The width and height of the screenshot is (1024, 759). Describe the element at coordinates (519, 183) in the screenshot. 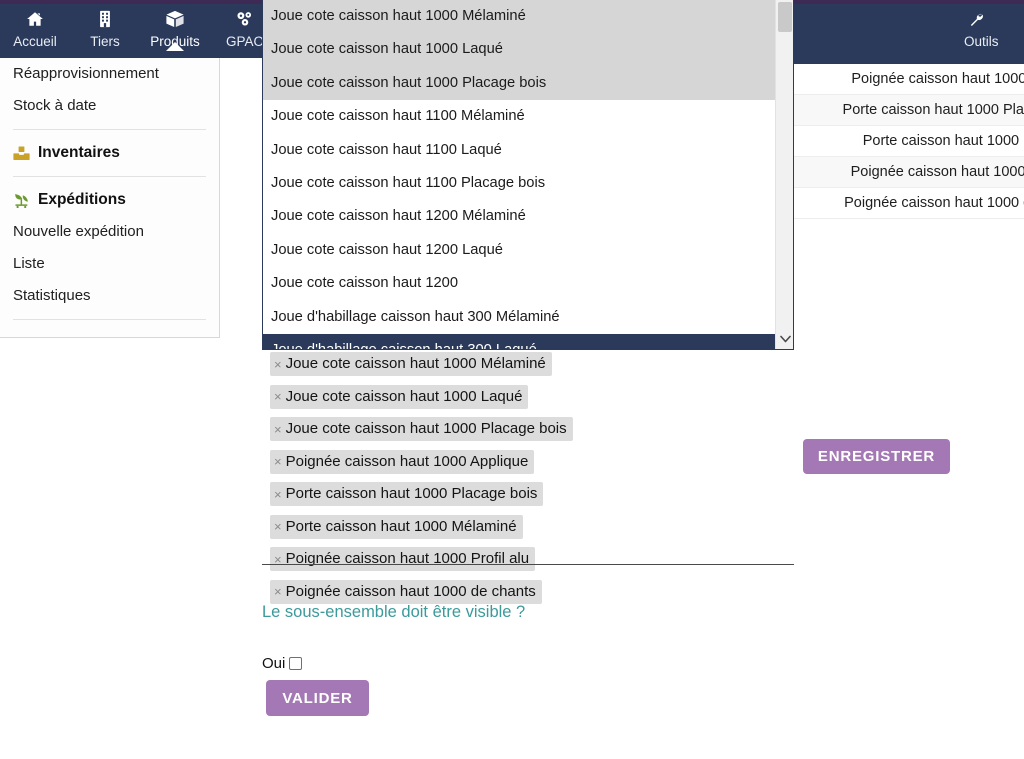

I see `listbox-option: Joue cote caisson haut 1100 Placage bois` at that location.